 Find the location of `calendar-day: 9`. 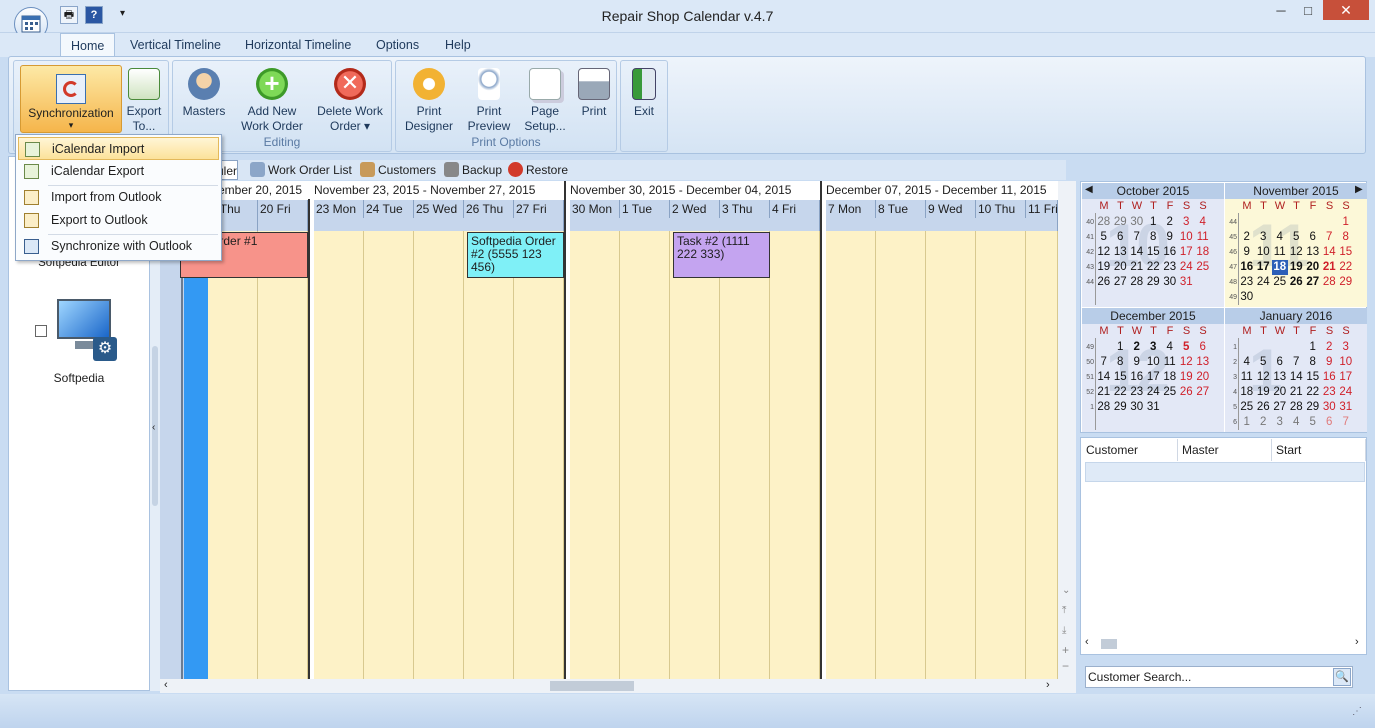

calendar-day: 9 is located at coordinates (1137, 362).